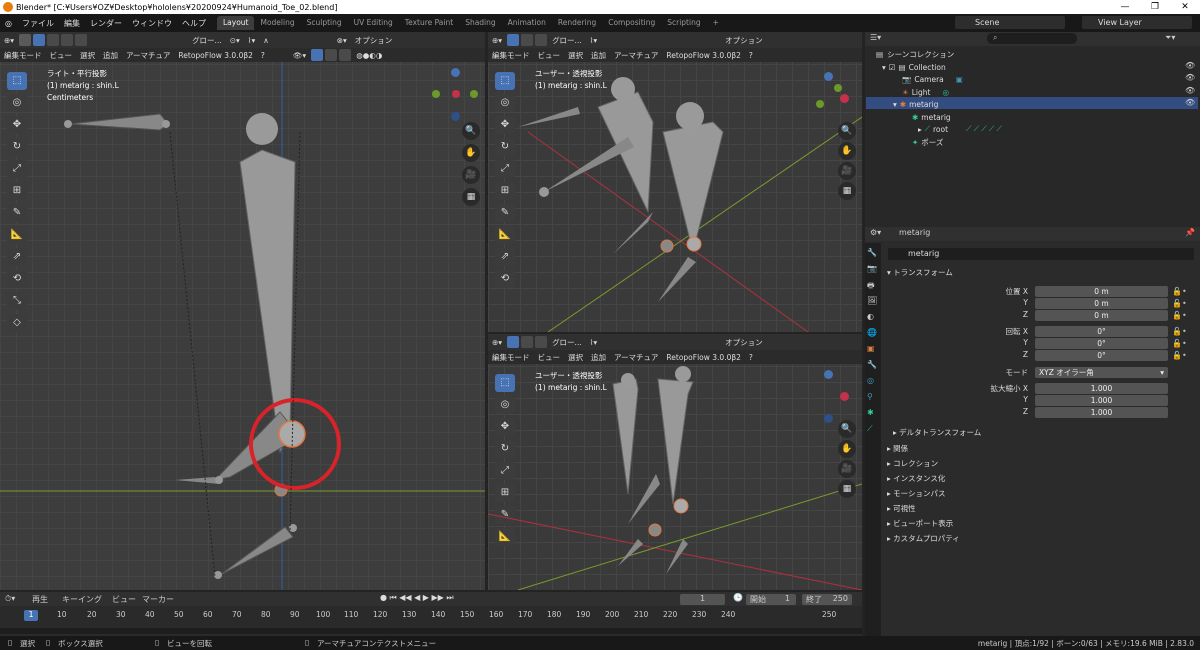  Describe the element at coordinates (429, 23) in the screenshot. I see `tab-texture-paint: Texture Paint` at that location.